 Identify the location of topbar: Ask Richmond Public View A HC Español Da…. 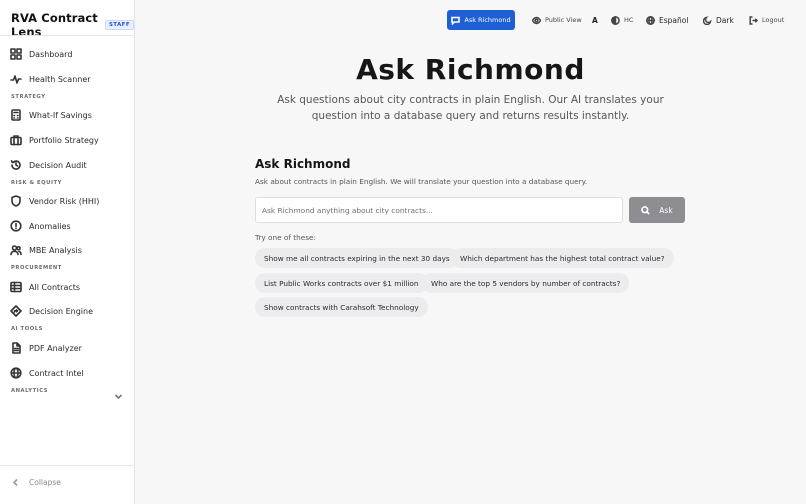
(470, 20).